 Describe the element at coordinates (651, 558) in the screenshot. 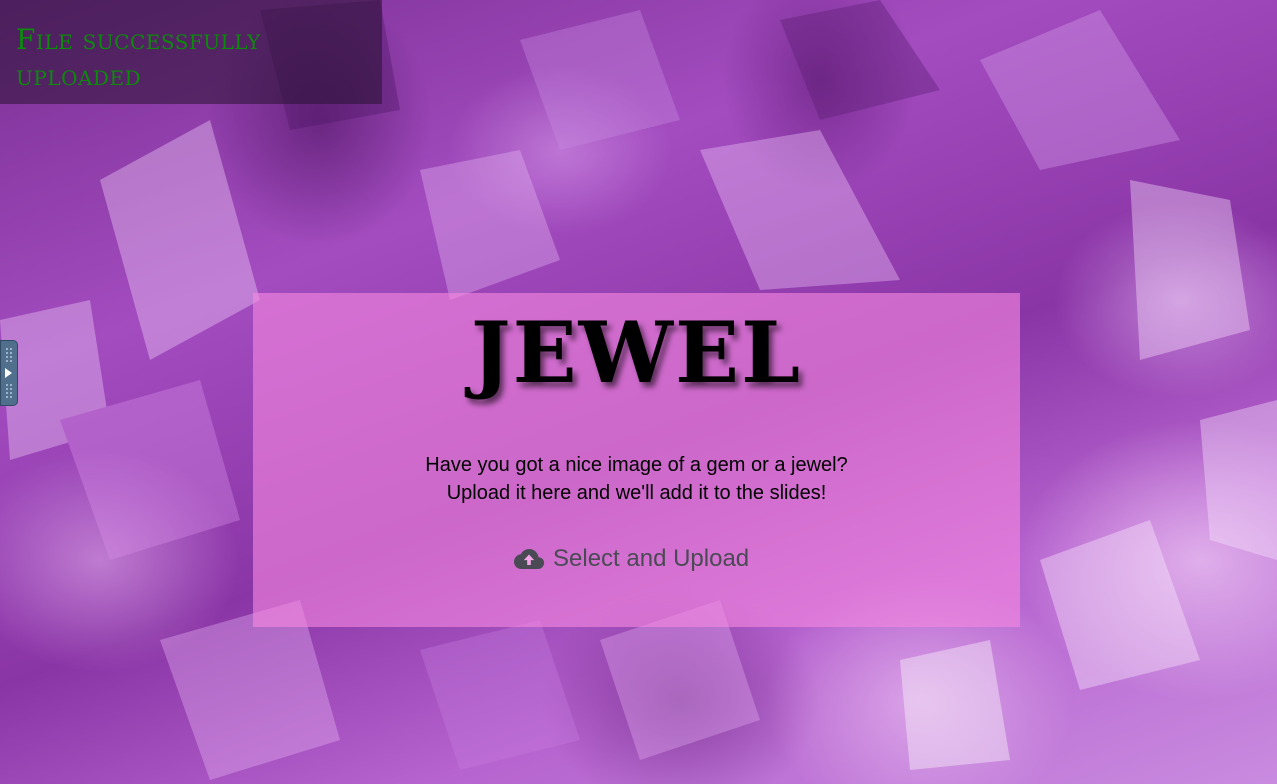

I see `upload-button-label: Select and Upload` at that location.